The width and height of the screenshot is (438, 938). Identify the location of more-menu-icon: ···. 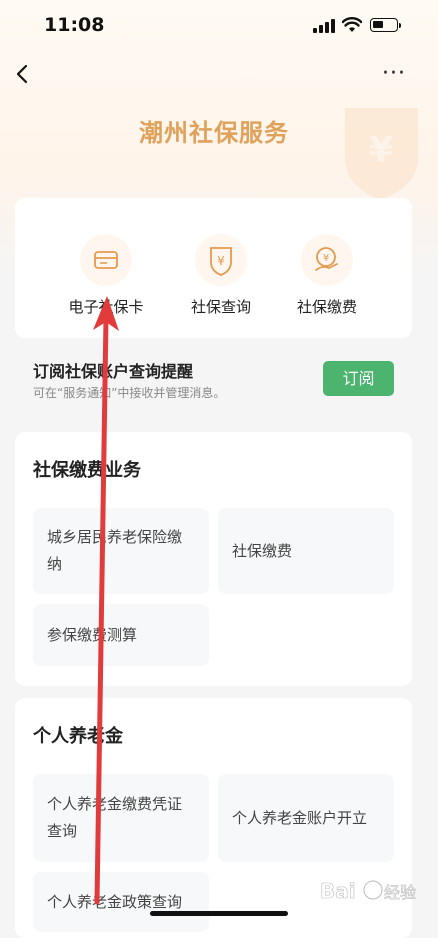
(395, 74).